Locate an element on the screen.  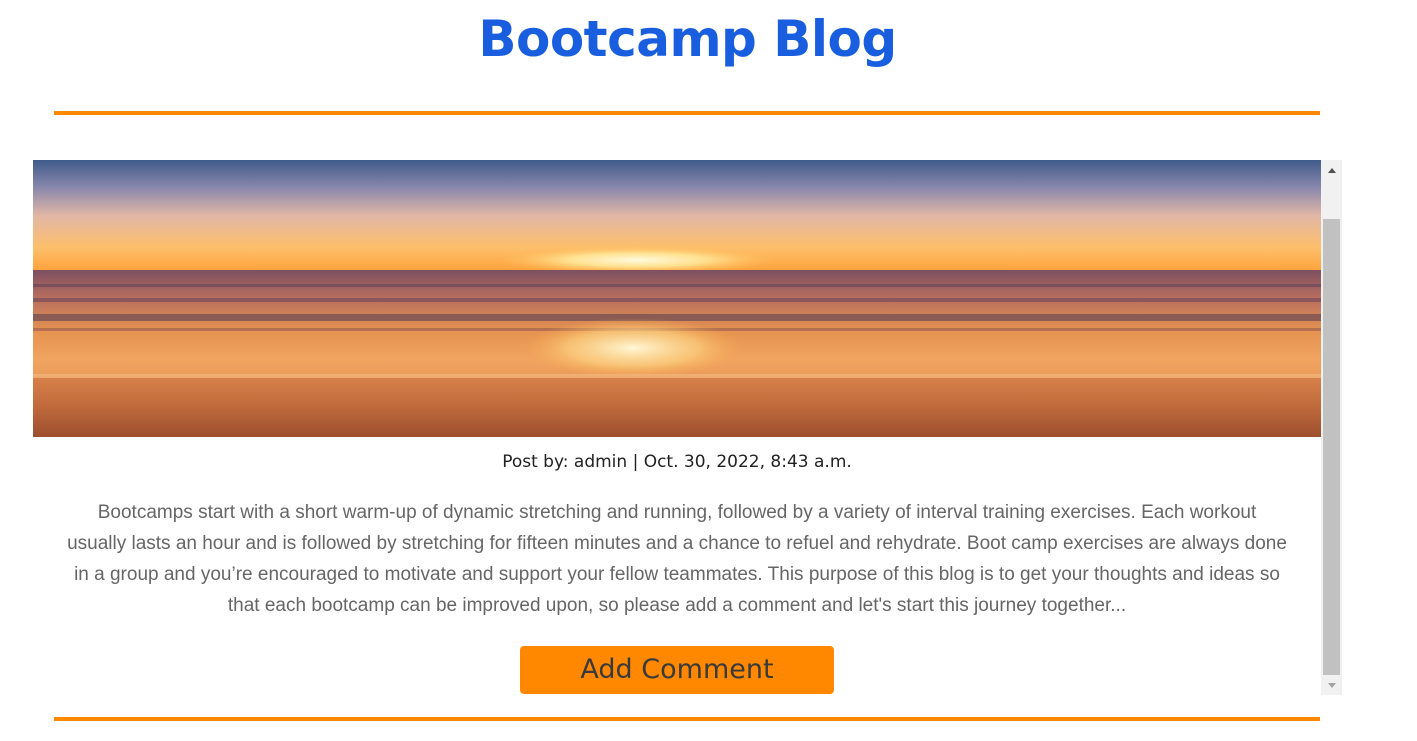
scrollbar-thumb is located at coordinates (1331, 447).